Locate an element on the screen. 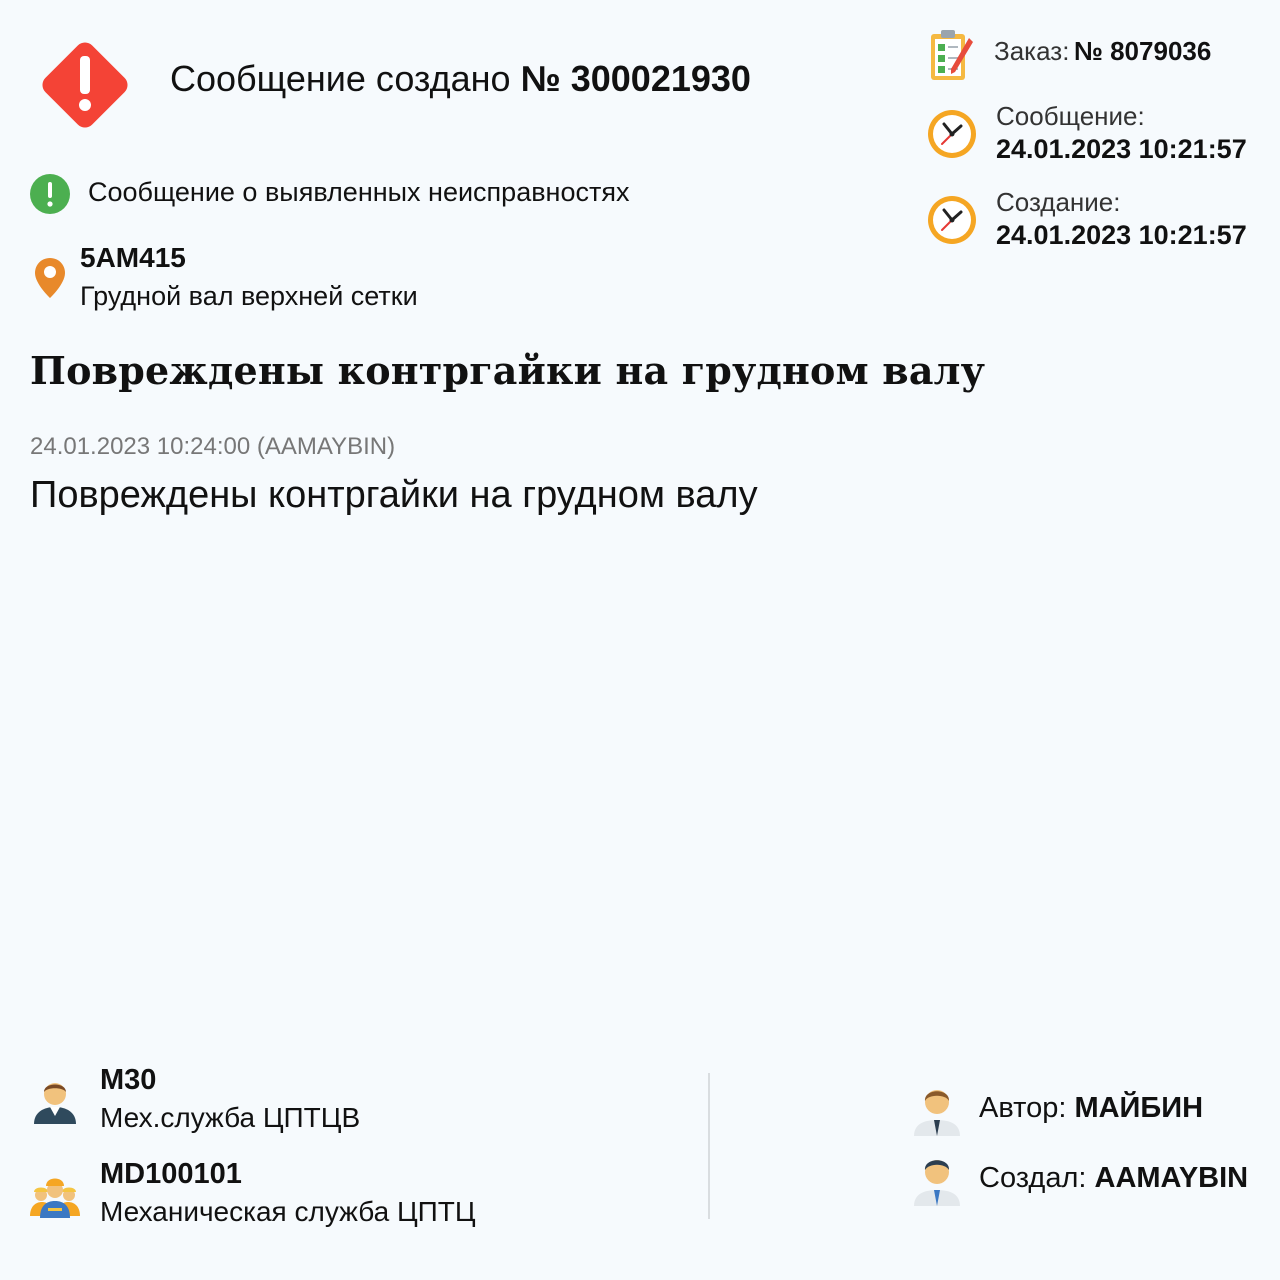 The width and height of the screenshot is (1280, 1280). created-date-label: Создание: is located at coordinates (1058, 202).